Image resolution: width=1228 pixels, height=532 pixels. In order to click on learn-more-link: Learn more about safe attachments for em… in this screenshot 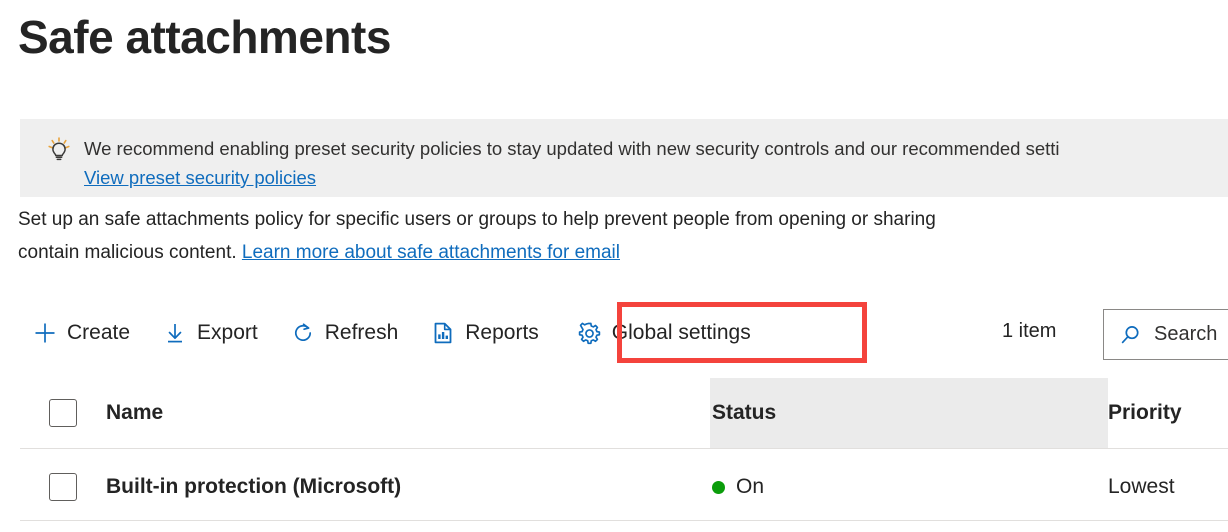, I will do `click(431, 252)`.